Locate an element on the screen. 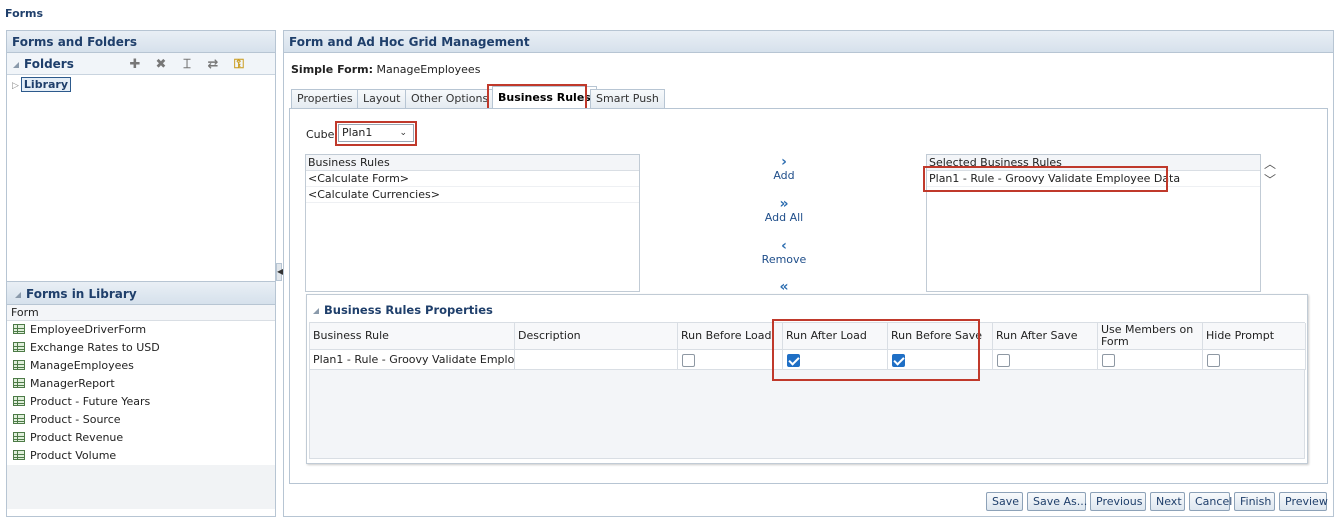  folder-tree: ▷ Library is located at coordinates (141, 178).